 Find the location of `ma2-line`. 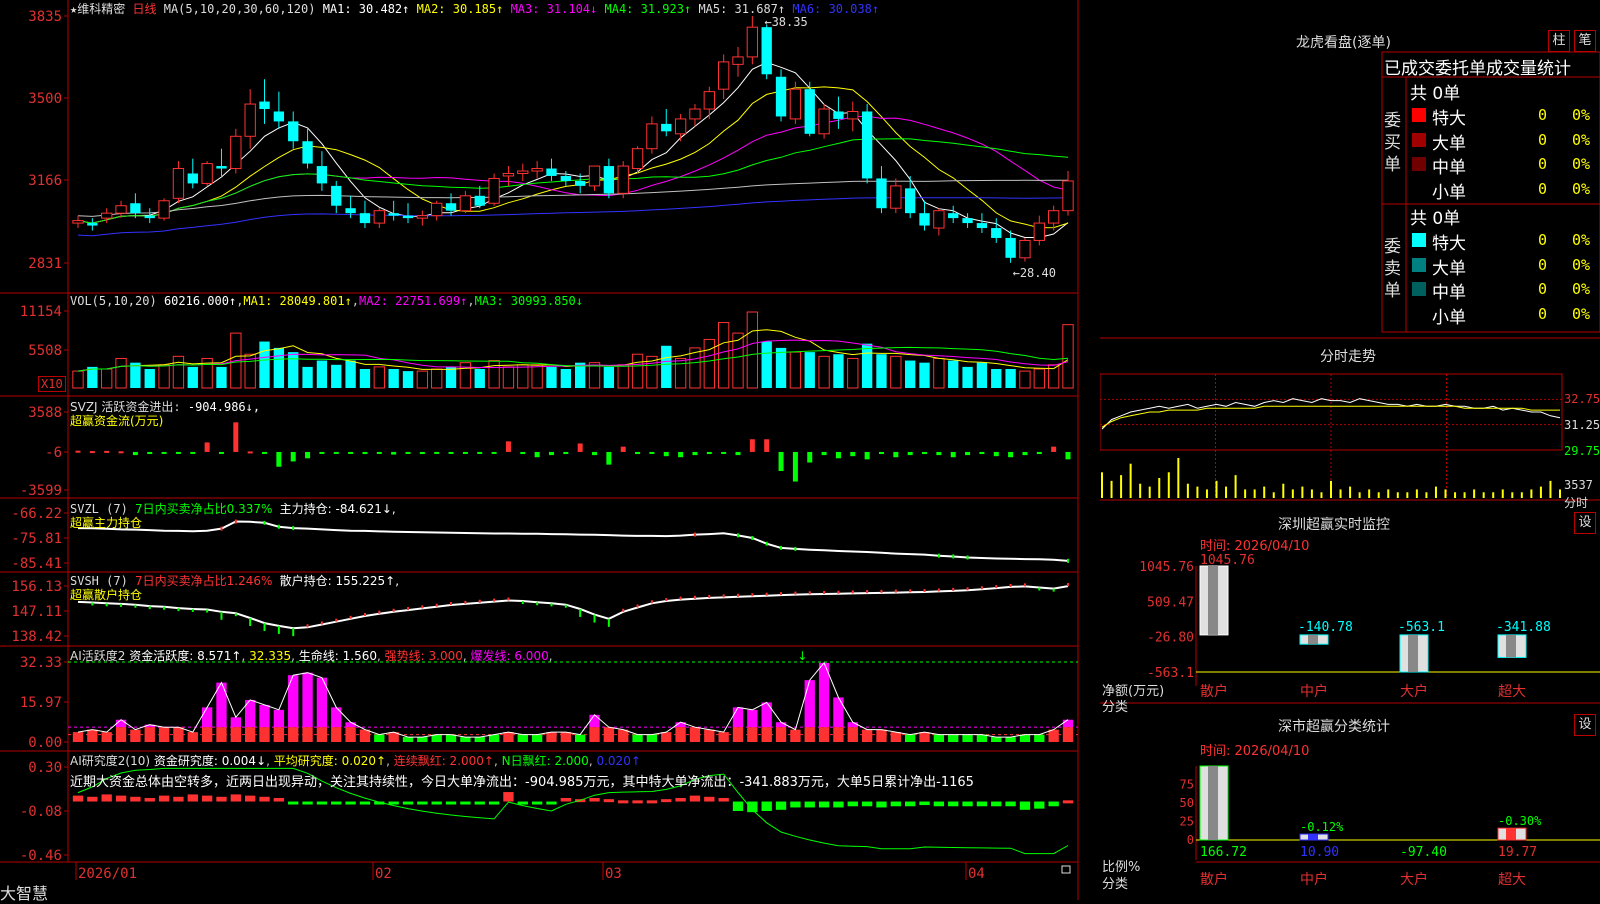

ma2-line is located at coordinates (573, 157).